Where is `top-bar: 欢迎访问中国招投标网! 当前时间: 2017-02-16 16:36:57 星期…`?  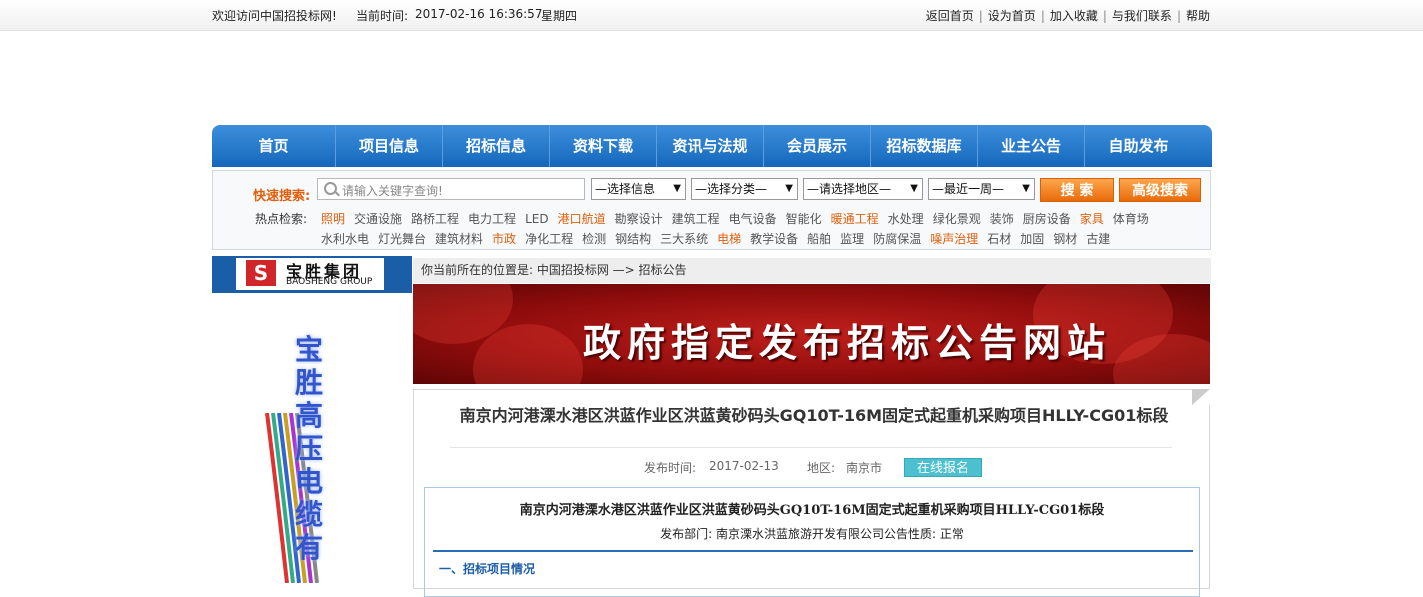 top-bar: 欢迎访问中国招投标网! 当前时间: 2017-02-16 16:36:57 星期… is located at coordinates (711, 15).